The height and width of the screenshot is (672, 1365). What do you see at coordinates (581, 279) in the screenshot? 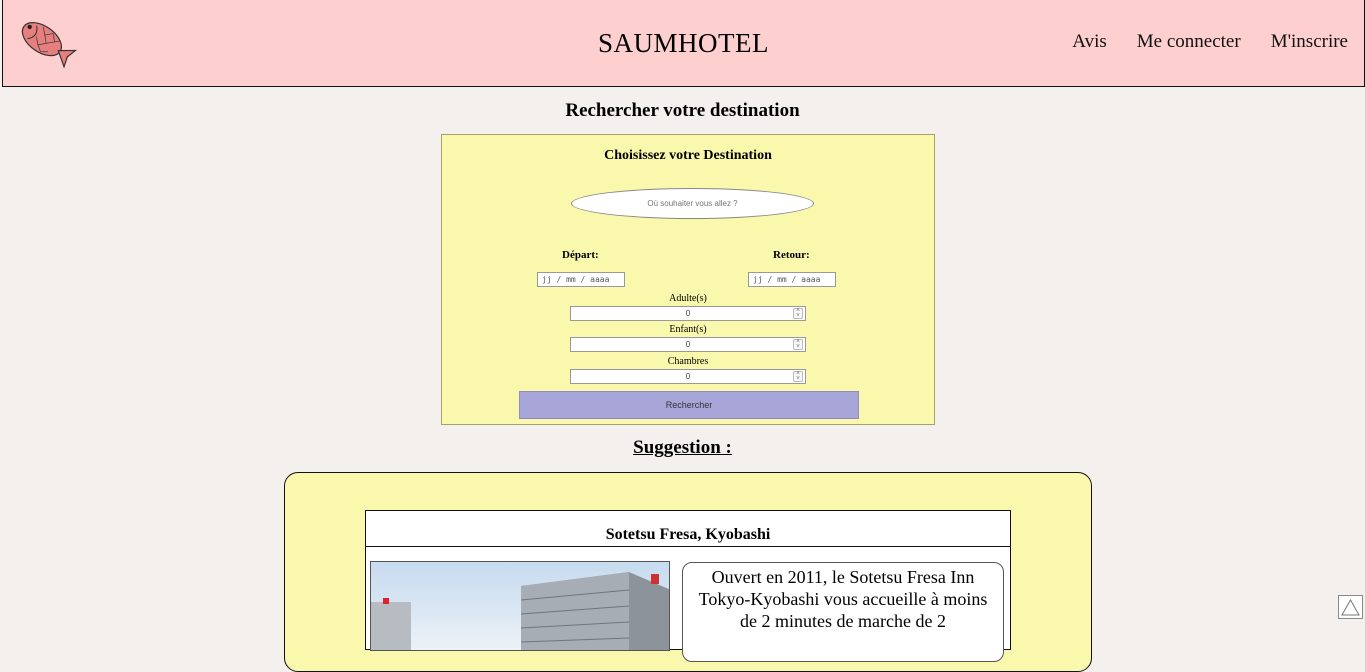
I see `depart-date-input: jj / mm / aaaa` at bounding box center [581, 279].